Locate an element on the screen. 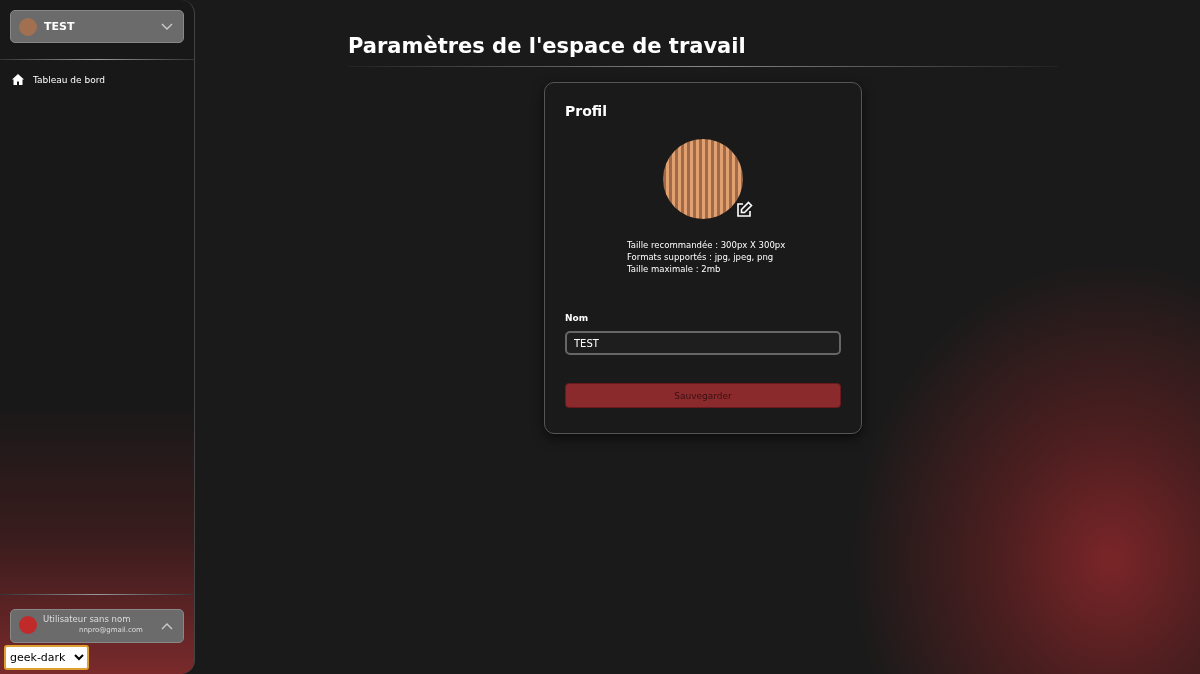 This screenshot has height=674, width=1200. page-title: Paramètres de l'espace de travail is located at coordinates (547, 46).